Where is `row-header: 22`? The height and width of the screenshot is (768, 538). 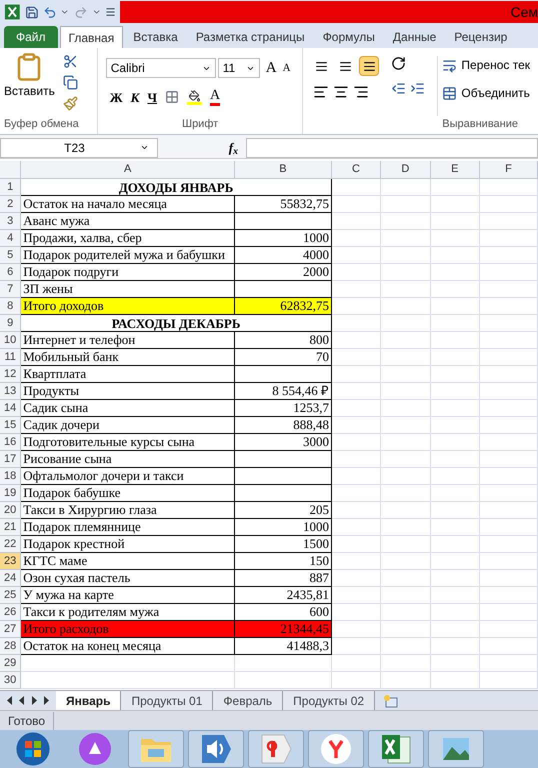 row-header: 22 is located at coordinates (11, 544).